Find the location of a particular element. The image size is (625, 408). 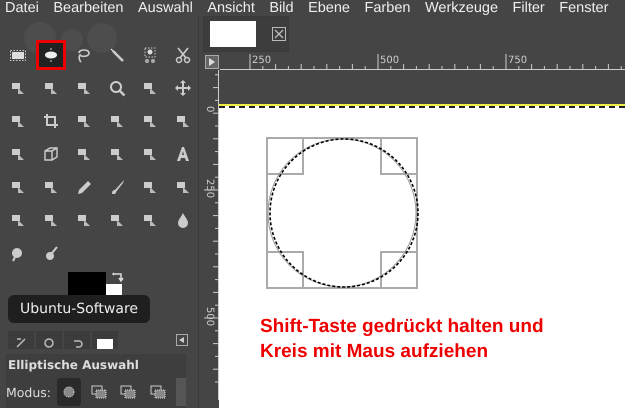

play-icon is located at coordinates (212, 62).